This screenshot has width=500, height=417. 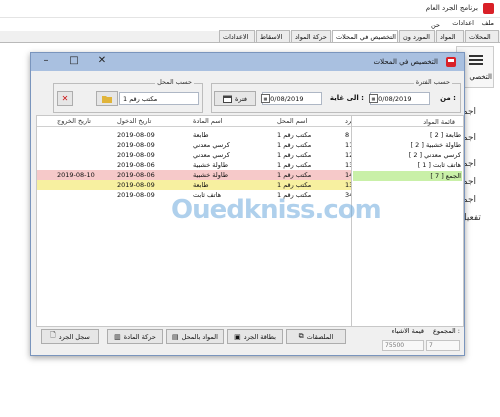 I want to click on maximize-button: □, so click(x=74, y=61).